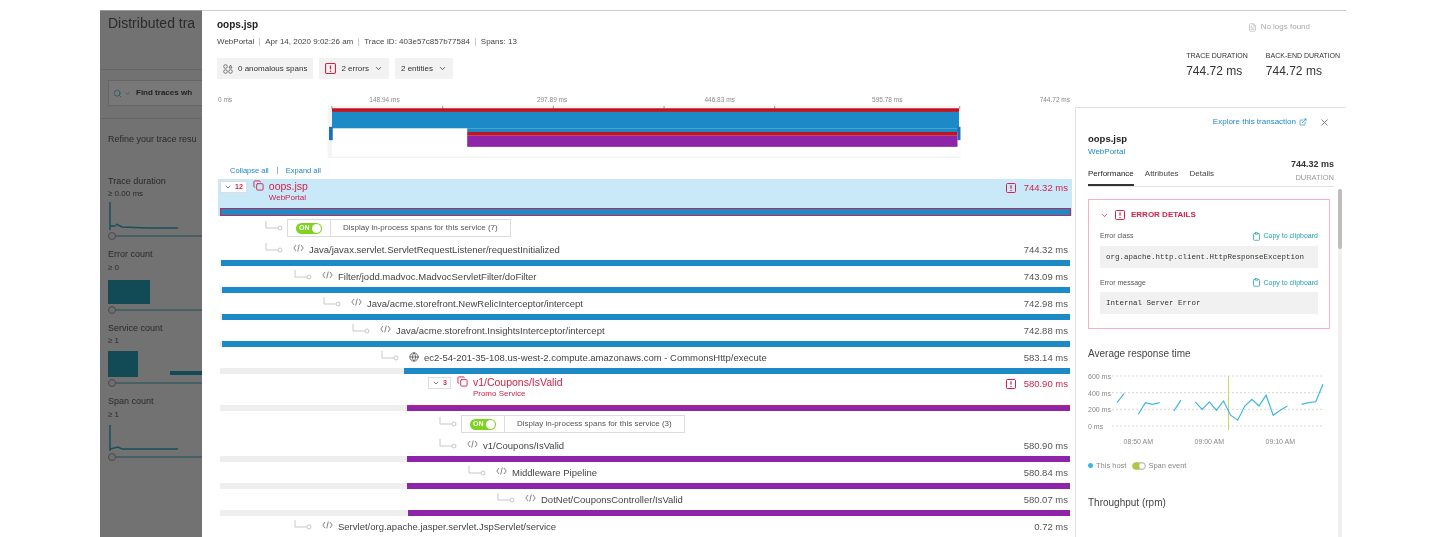 The height and width of the screenshot is (537, 1449). I want to click on span-row: Middleware Pipeline 580.84 ms, so click(645, 476).